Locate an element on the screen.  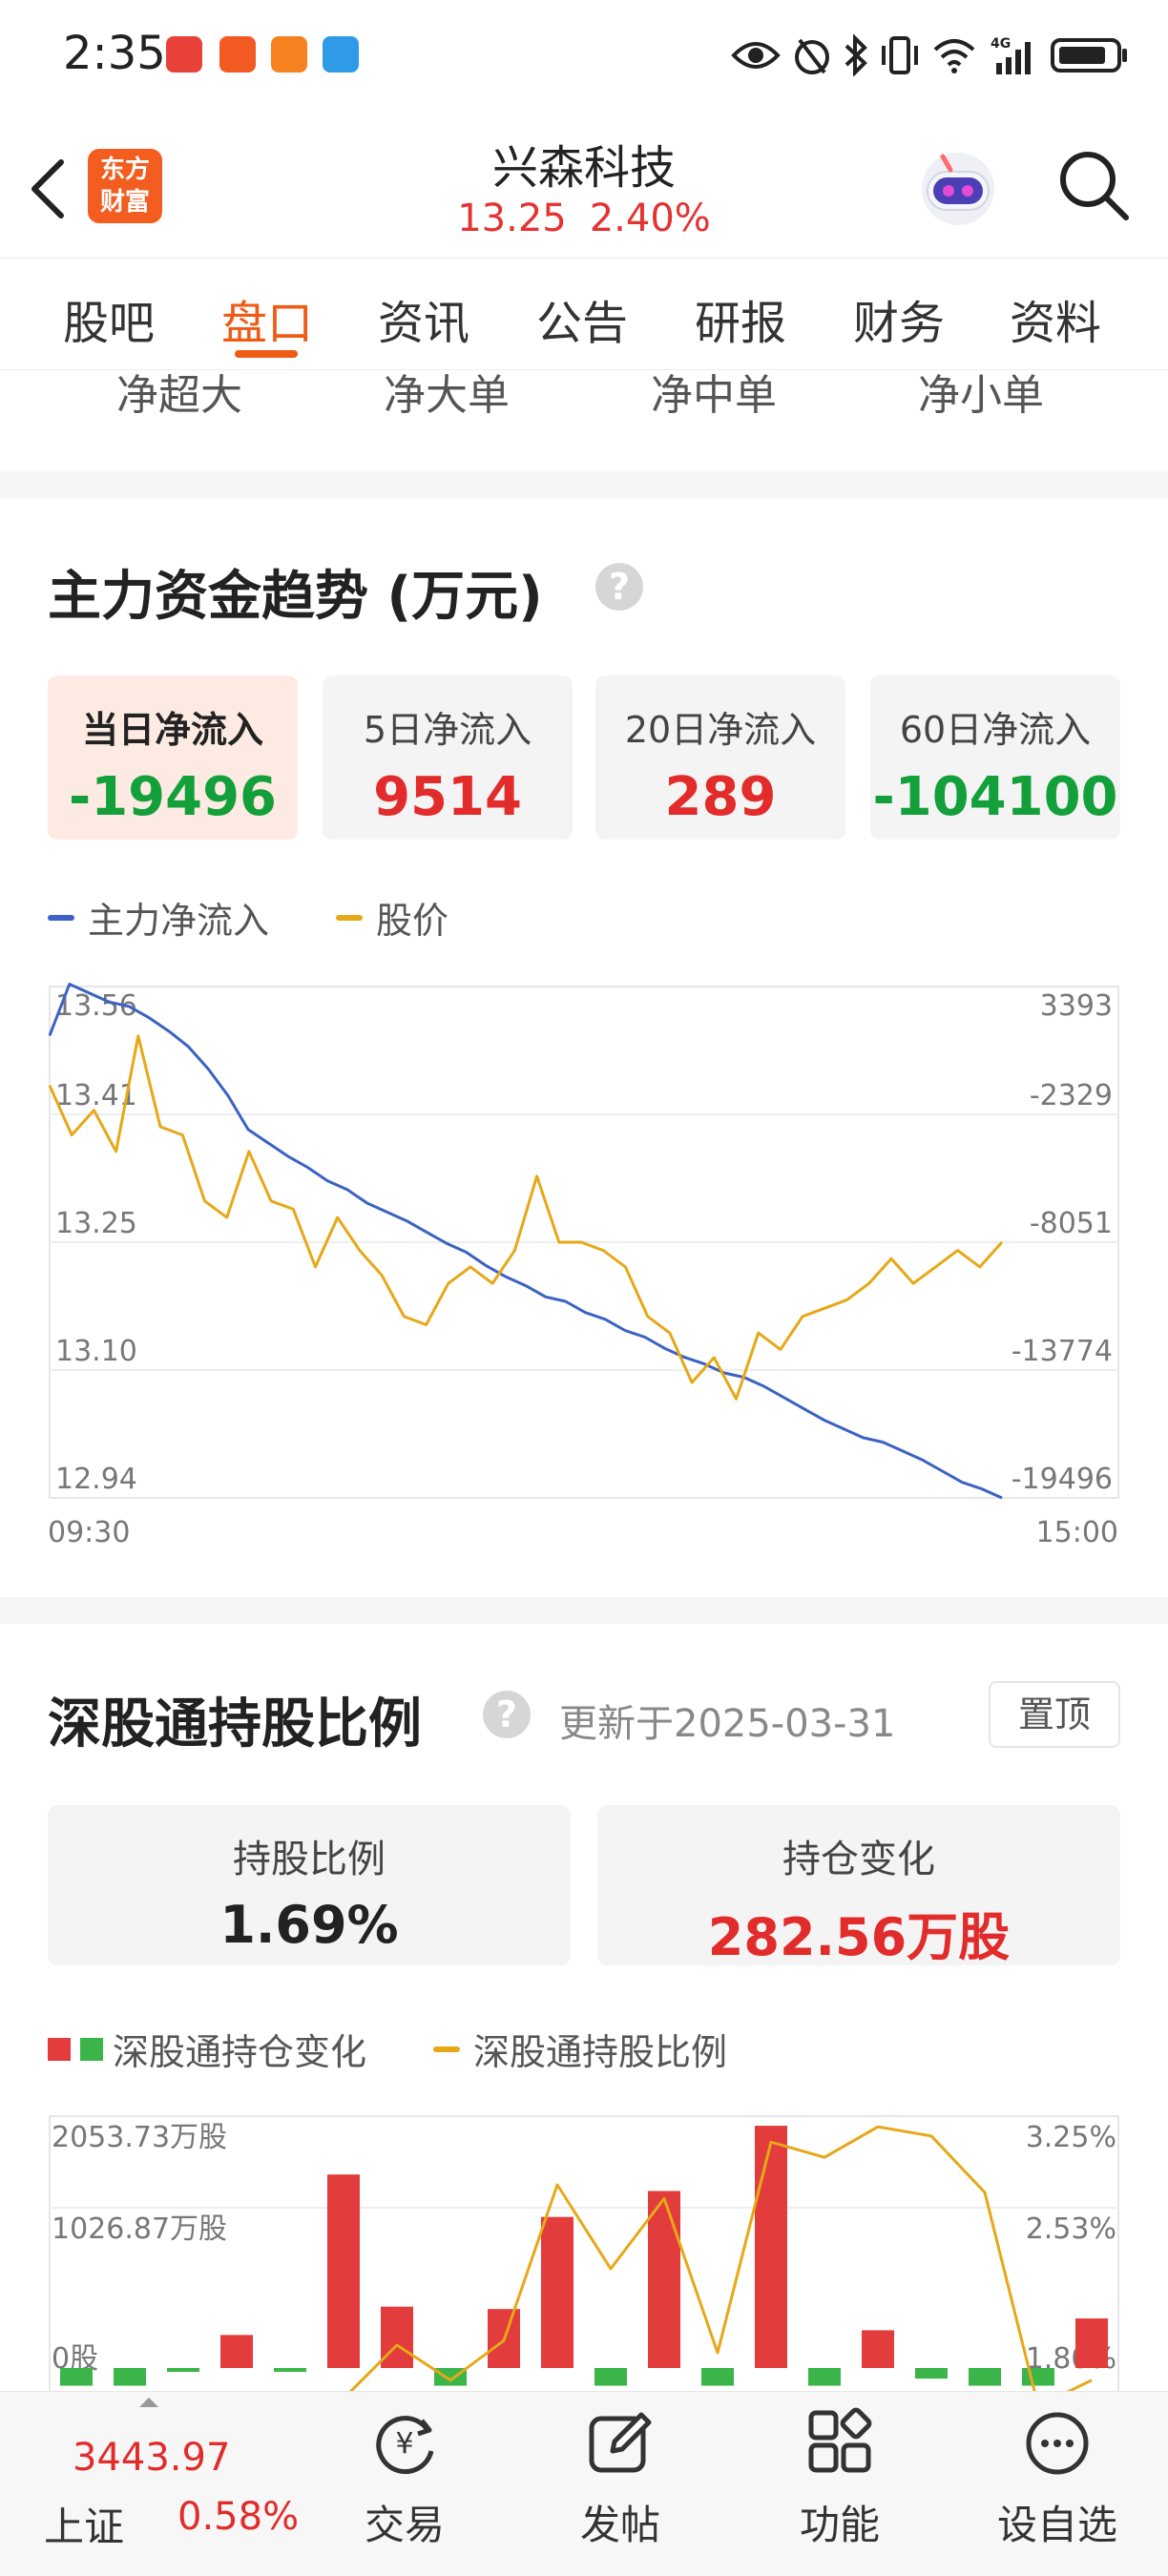
nav-trade: ¥ 交易 is located at coordinates (405, 2488).